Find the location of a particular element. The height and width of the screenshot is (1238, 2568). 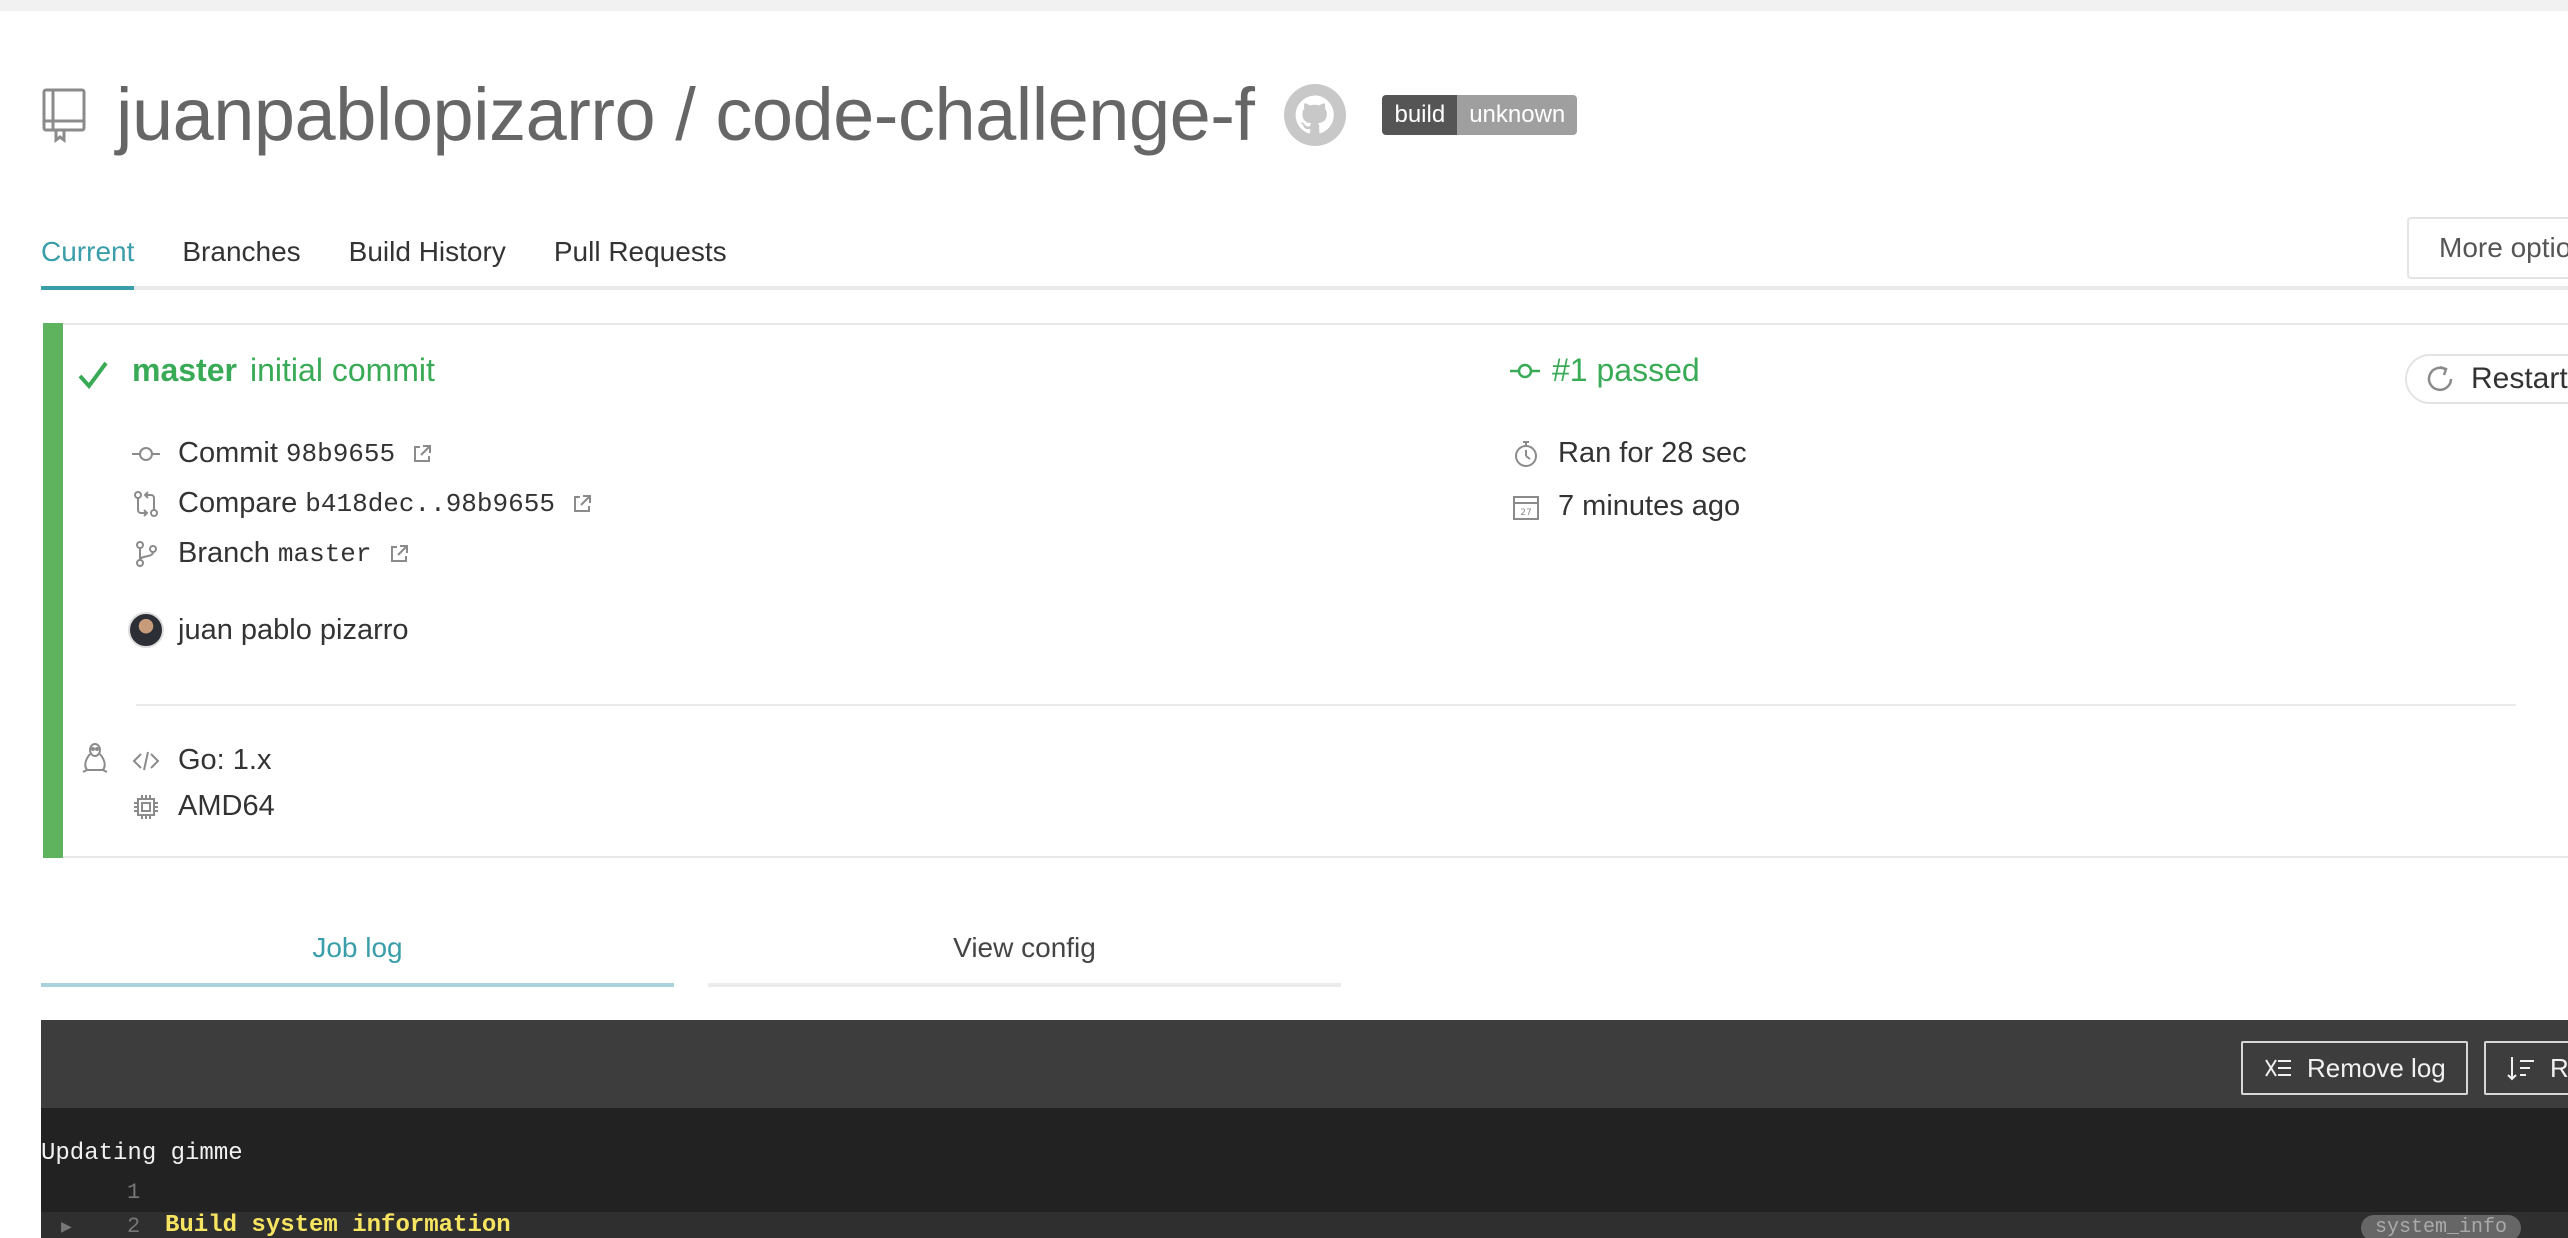

tab-current: Current is located at coordinates (88, 260).